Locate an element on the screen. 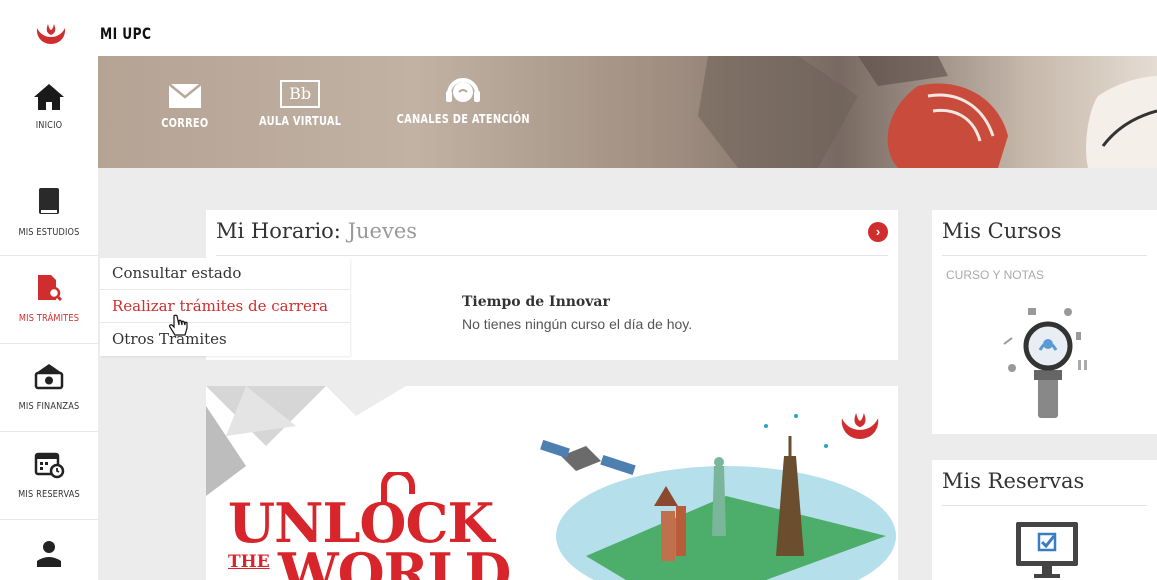 The image size is (1157, 580). sidebar-item-mis-finanzas: MIS FINANZAS is located at coordinates (49, 387).